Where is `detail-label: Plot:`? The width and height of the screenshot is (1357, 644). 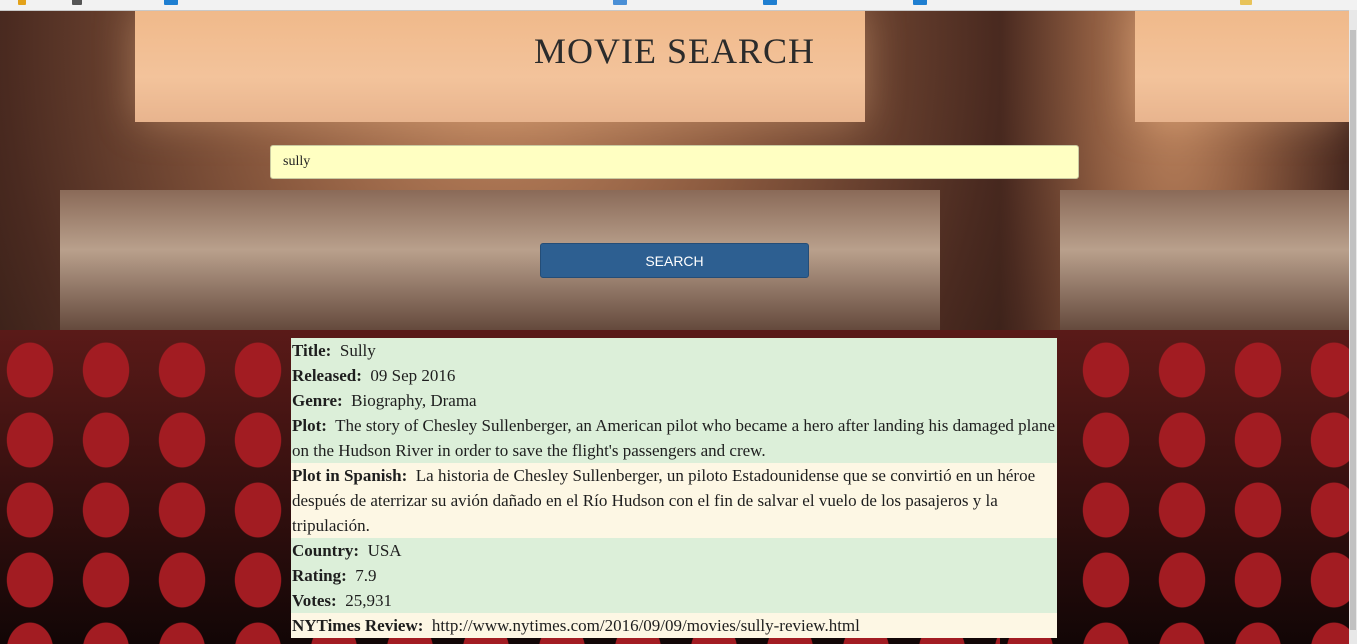 detail-label: Plot: is located at coordinates (309, 425).